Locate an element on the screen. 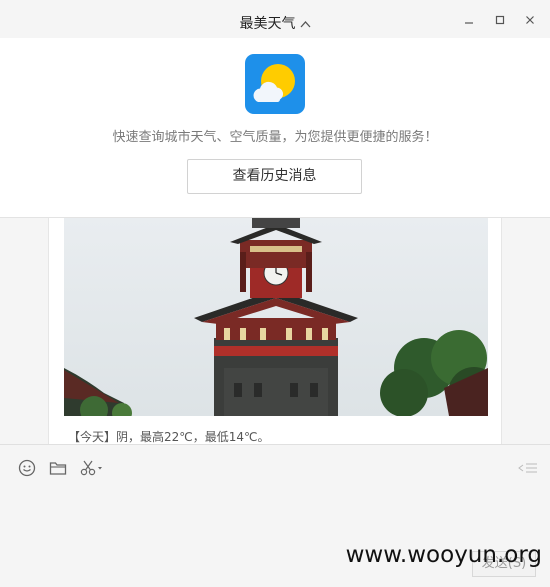 The width and height of the screenshot is (550, 587). input-menu-icon is located at coordinates (528, 468).